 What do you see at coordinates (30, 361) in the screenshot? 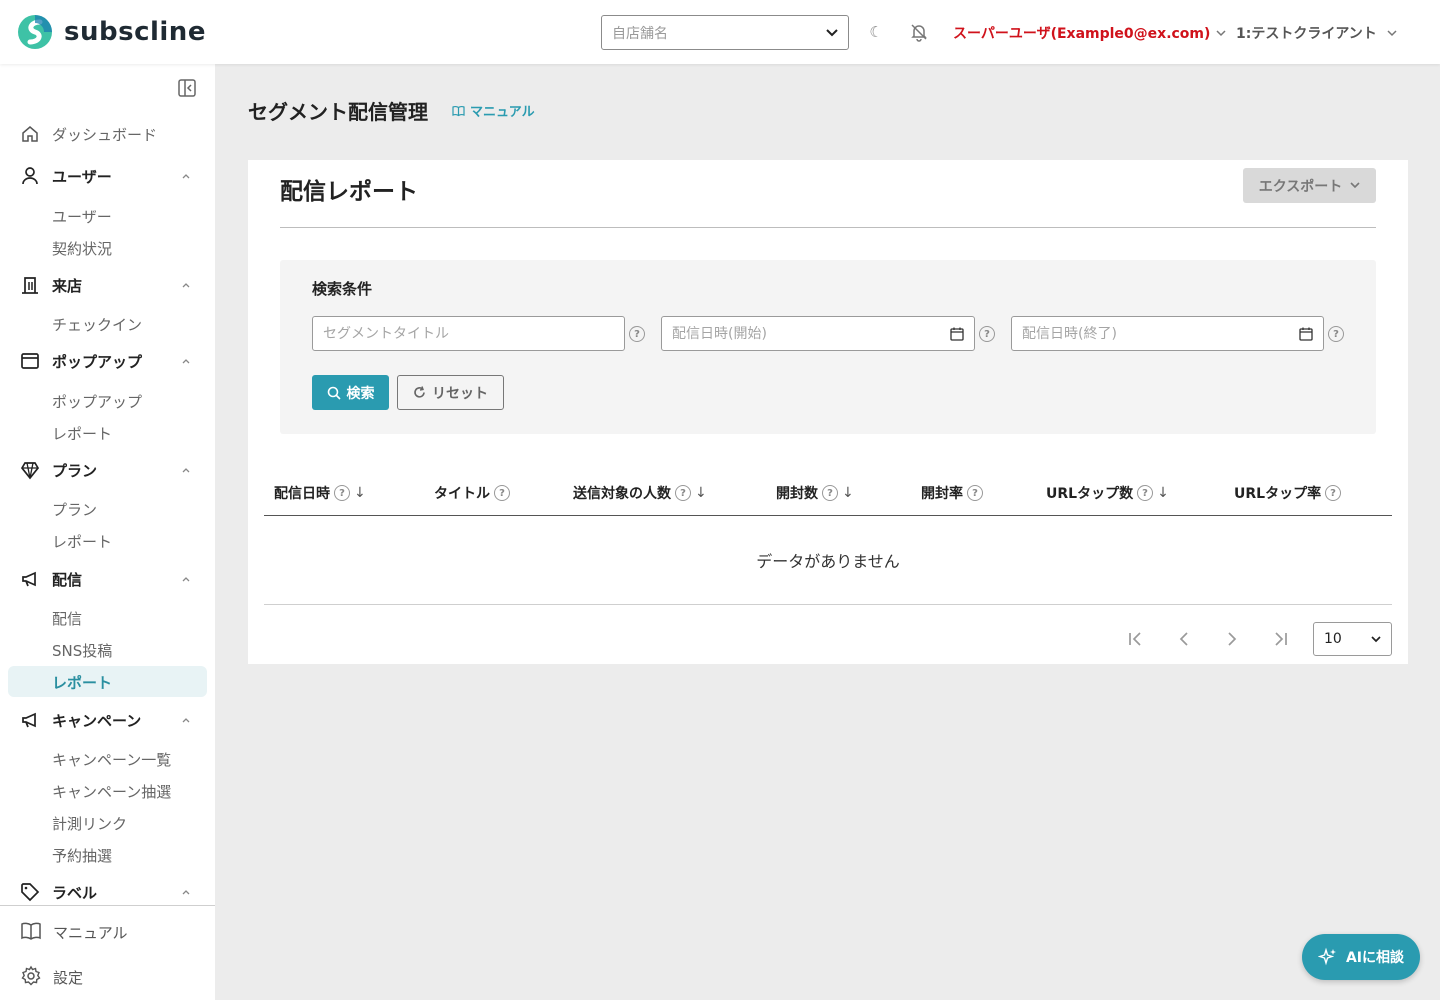
I see `window-icon` at bounding box center [30, 361].